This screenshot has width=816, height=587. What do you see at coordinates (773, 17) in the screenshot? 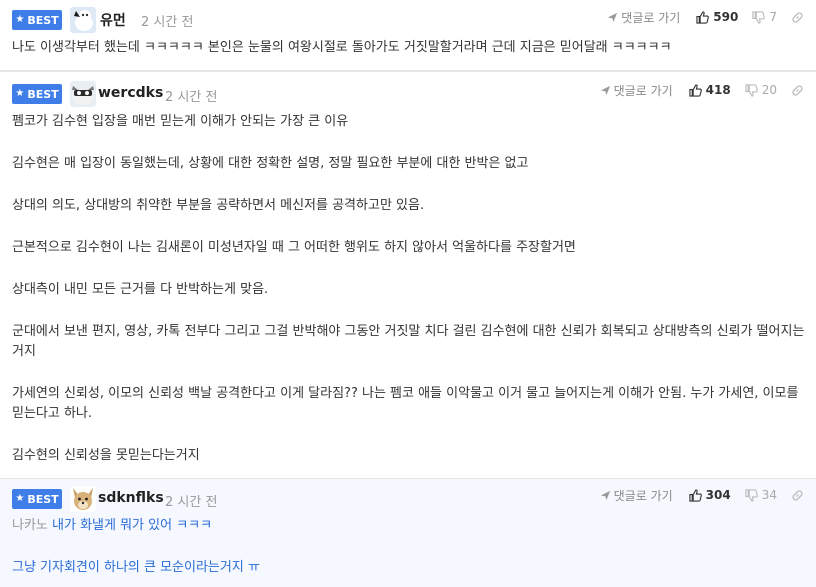
I see `downvote-count: 7` at bounding box center [773, 17].